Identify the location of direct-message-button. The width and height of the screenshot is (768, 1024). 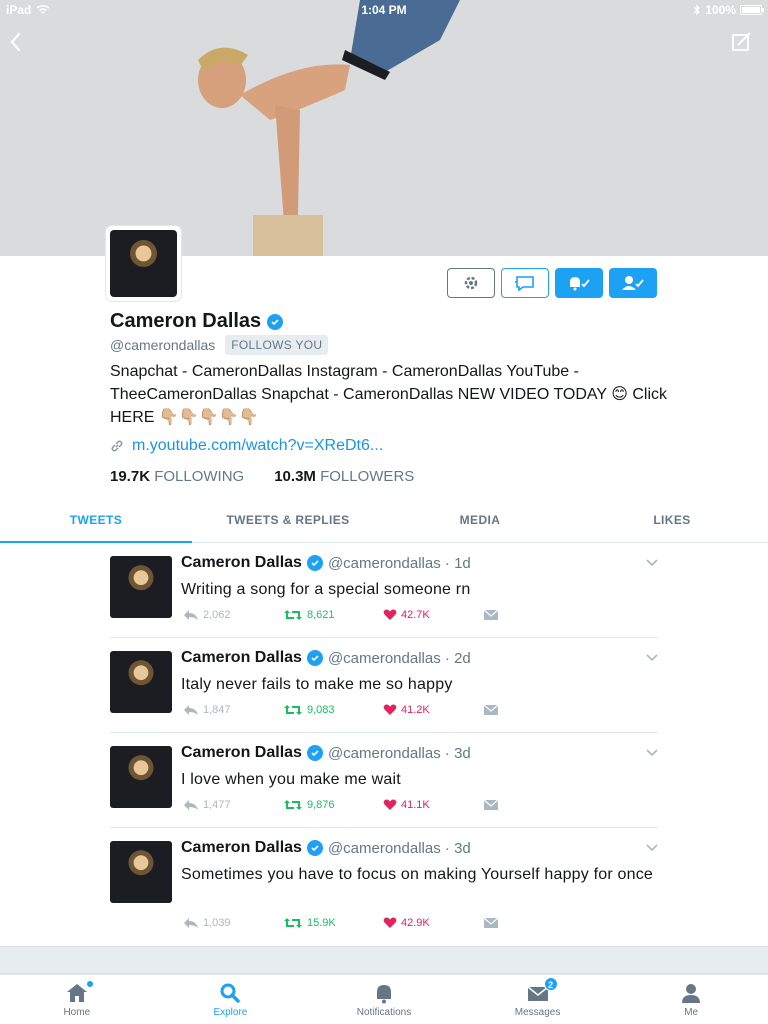
(525, 283).